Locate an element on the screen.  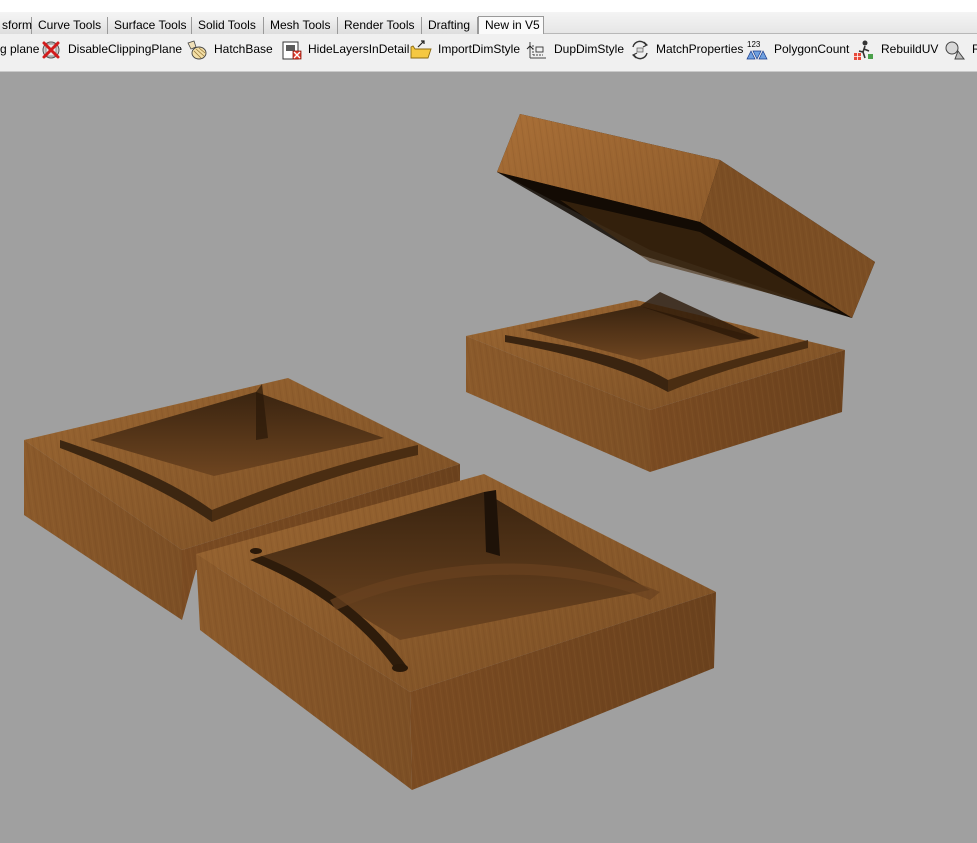
import-dim-style-button: ImportDimStyle is located at coordinates (465, 50).